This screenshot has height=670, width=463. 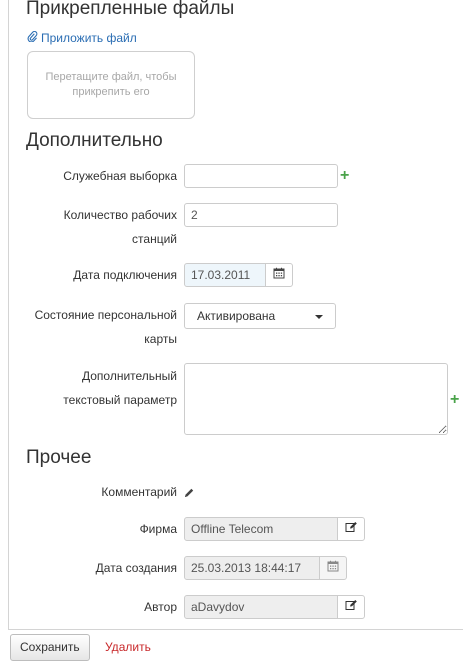 What do you see at coordinates (261, 215) in the screenshot?
I see `workstations-input: 2` at bounding box center [261, 215].